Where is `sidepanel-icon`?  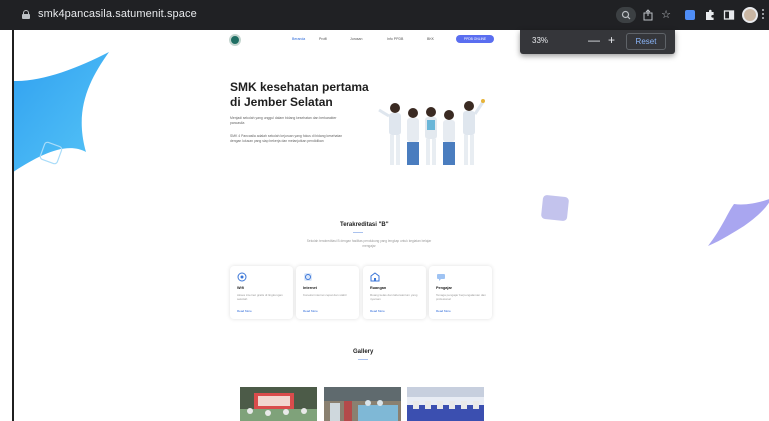 sidepanel-icon is located at coordinates (729, 15).